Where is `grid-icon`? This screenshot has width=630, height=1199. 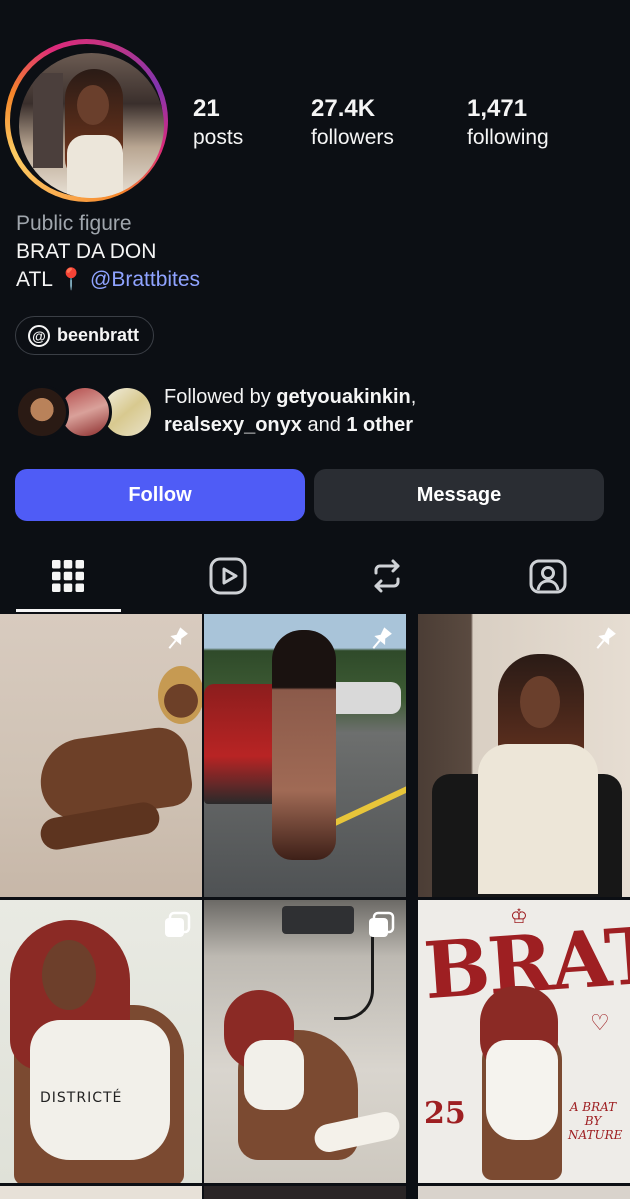 grid-icon is located at coordinates (68, 576).